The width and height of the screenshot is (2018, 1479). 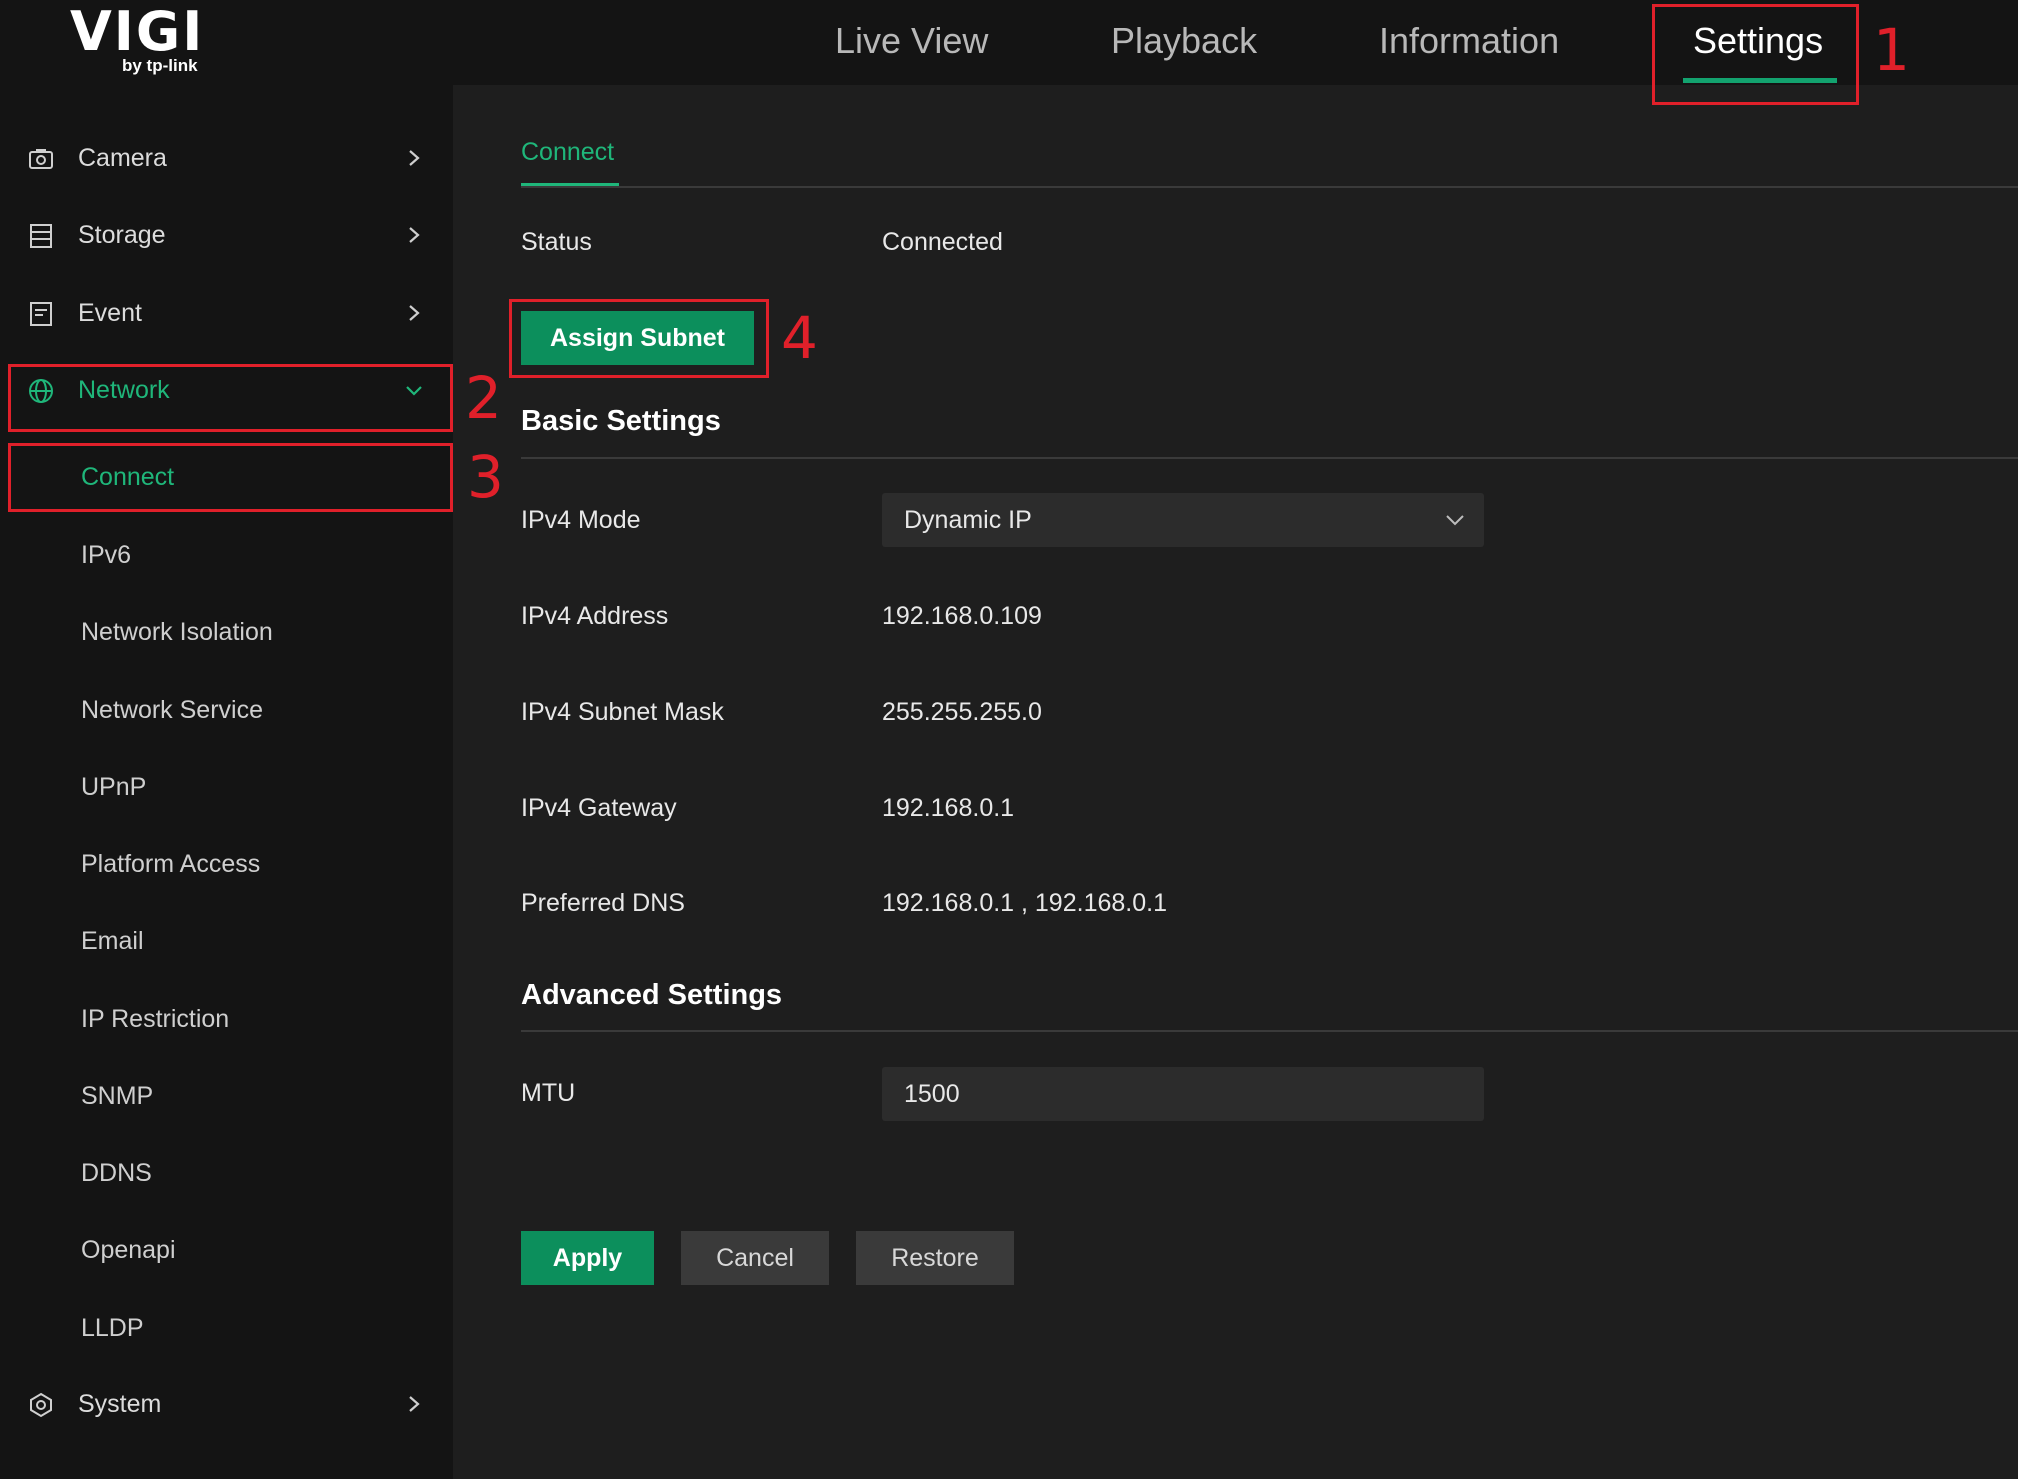 What do you see at coordinates (587, 1258) in the screenshot?
I see `apply-button: Apply` at bounding box center [587, 1258].